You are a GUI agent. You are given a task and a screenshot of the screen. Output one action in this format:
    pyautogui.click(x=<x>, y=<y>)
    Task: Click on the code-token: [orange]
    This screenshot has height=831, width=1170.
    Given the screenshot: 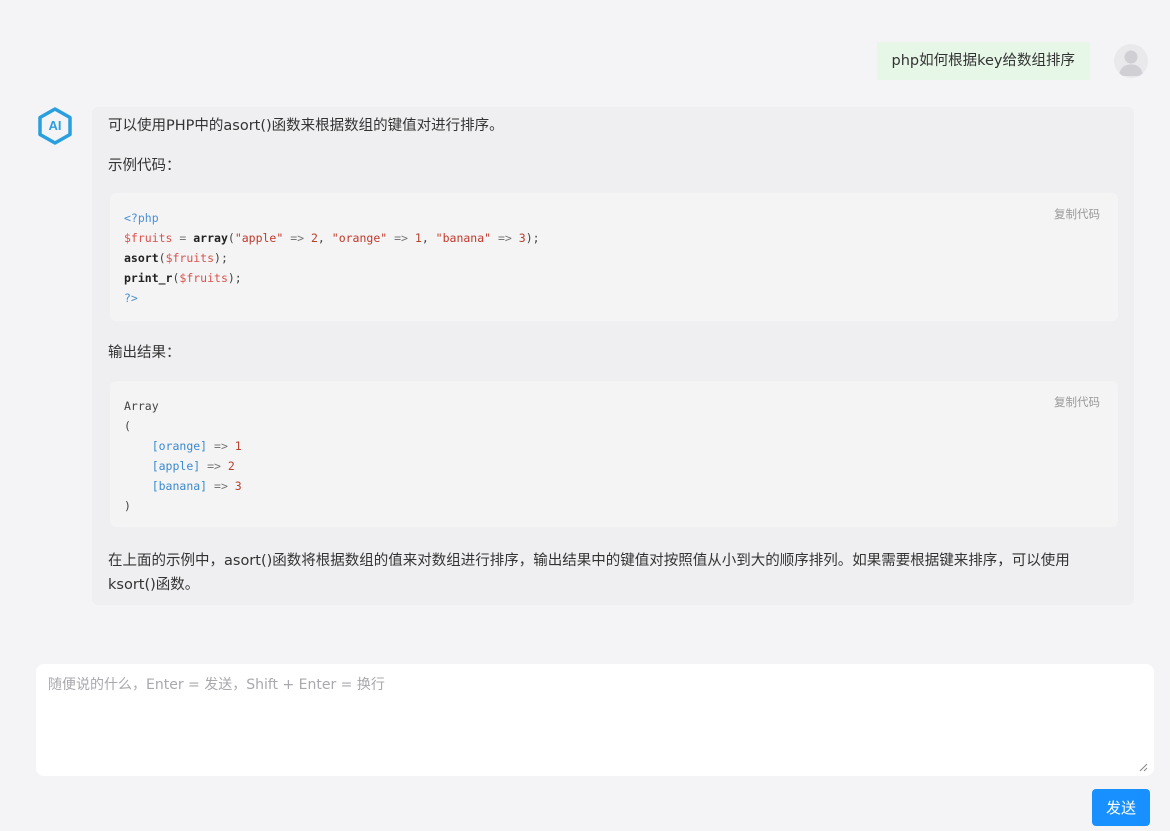 What is the action you would take?
    pyautogui.click(x=179, y=446)
    